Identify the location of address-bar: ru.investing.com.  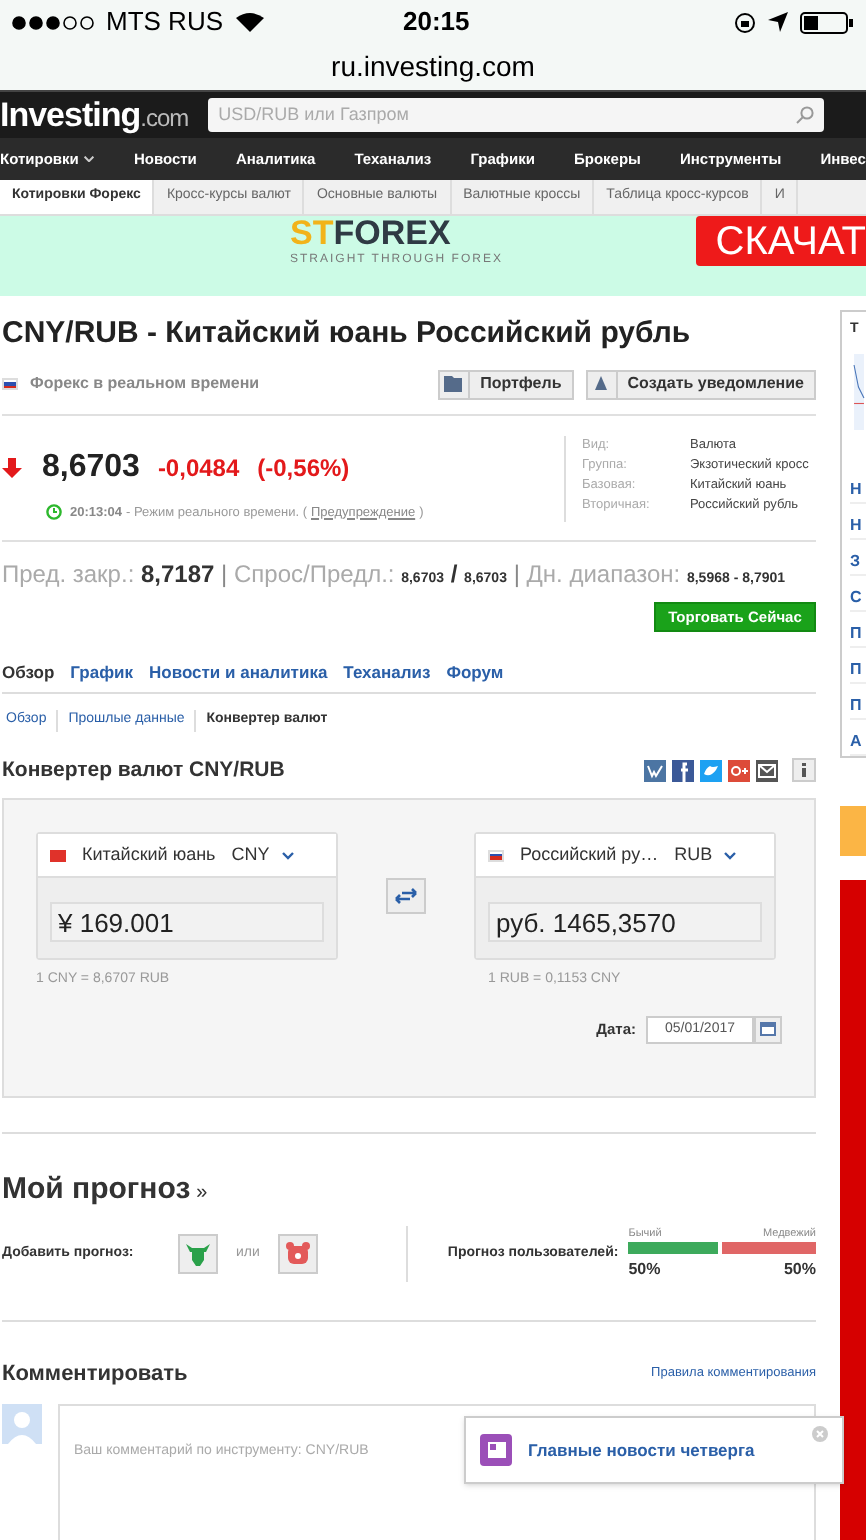
(433, 67).